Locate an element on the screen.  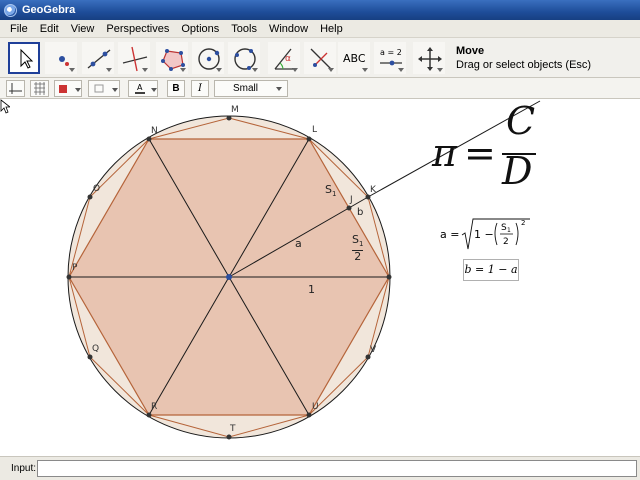
a-formula-glyphs: a = 1 − S 1 2 2 is located at coordinates (485, 234).